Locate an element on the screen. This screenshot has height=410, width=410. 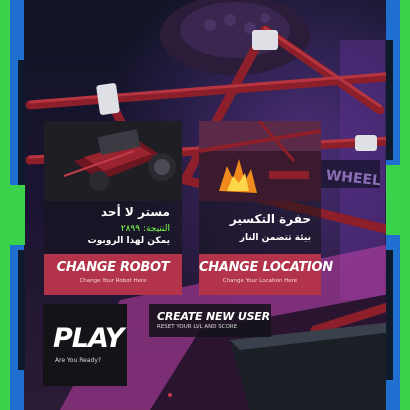
play-button: PLAY Are You Ready? is located at coordinates (85, 345).